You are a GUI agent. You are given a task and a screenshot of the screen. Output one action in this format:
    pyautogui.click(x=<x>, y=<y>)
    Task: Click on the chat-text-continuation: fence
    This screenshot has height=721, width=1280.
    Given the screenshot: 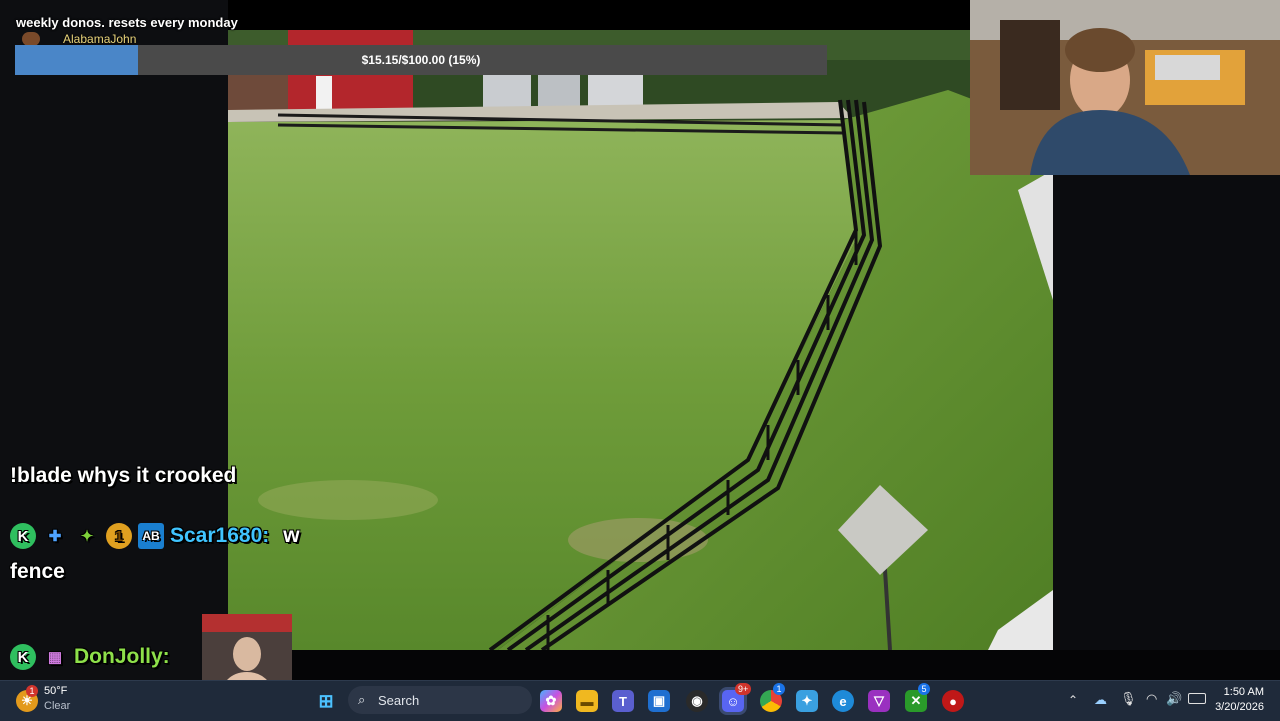 What is the action you would take?
    pyautogui.click(x=37, y=571)
    